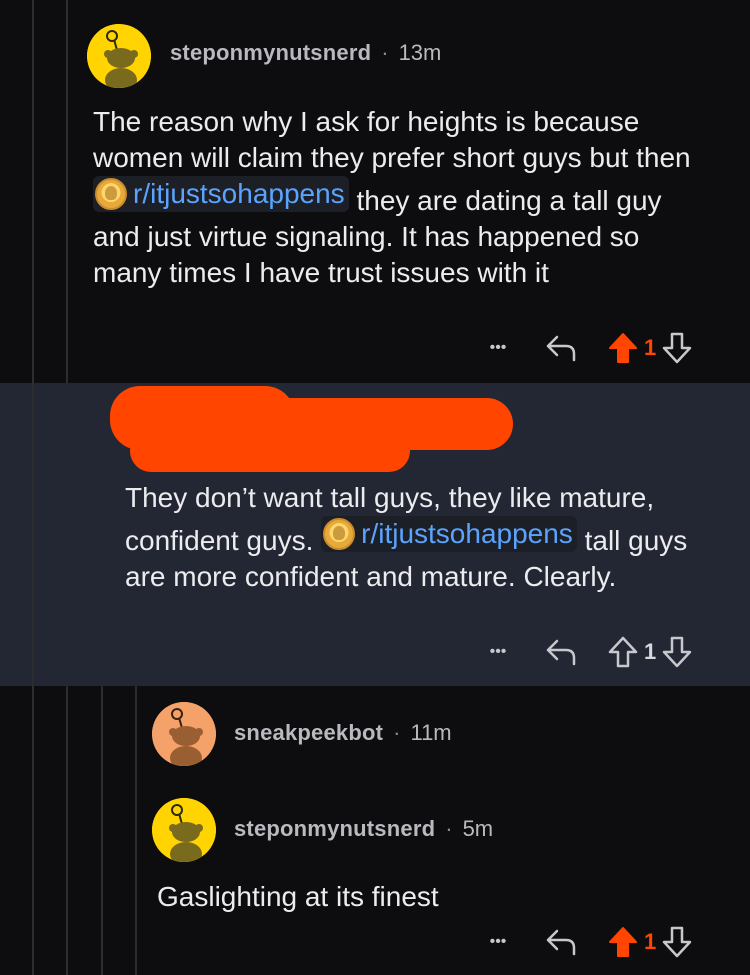  What do you see at coordinates (431, 732) in the screenshot?
I see `timestamp: 11m` at bounding box center [431, 732].